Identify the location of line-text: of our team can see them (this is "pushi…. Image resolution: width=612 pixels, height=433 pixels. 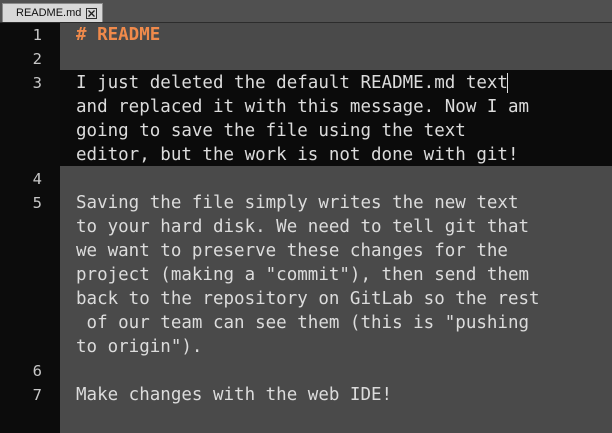
(303, 323).